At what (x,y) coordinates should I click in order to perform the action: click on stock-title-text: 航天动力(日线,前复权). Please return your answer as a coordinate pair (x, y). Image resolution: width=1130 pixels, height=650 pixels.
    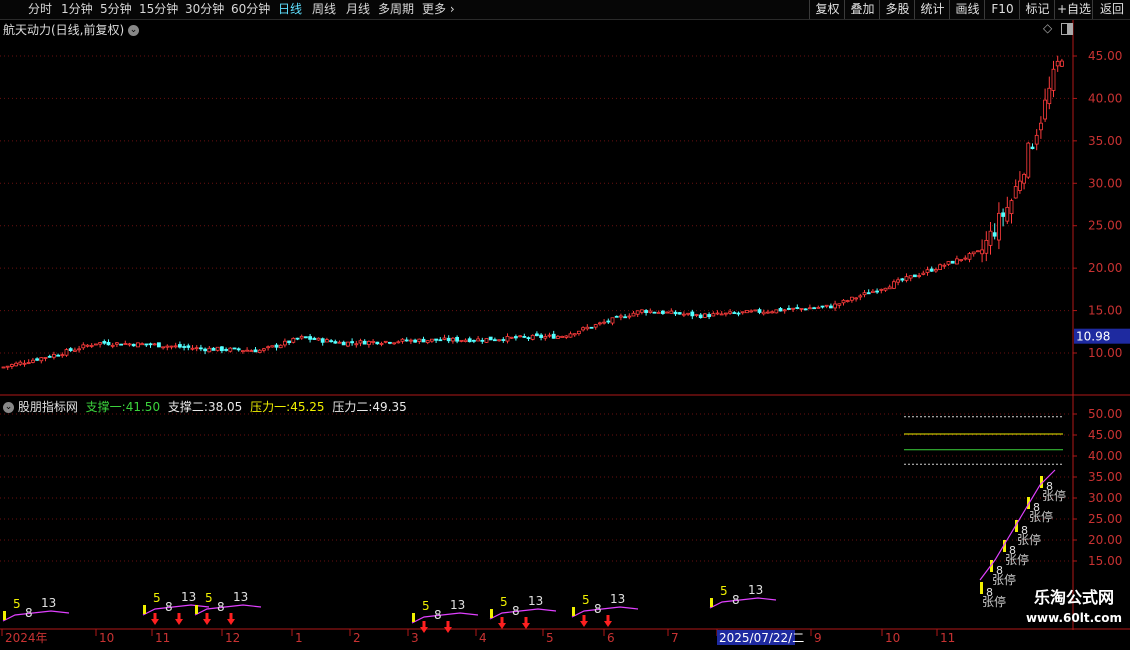
    Looking at the image, I should click on (64, 30).